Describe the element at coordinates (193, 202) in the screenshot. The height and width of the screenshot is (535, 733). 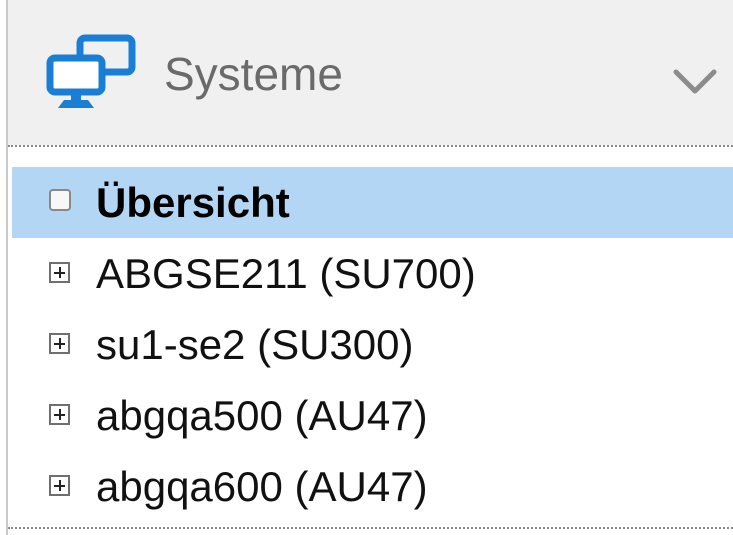
I see `tree-item-label: Übersicht` at that location.